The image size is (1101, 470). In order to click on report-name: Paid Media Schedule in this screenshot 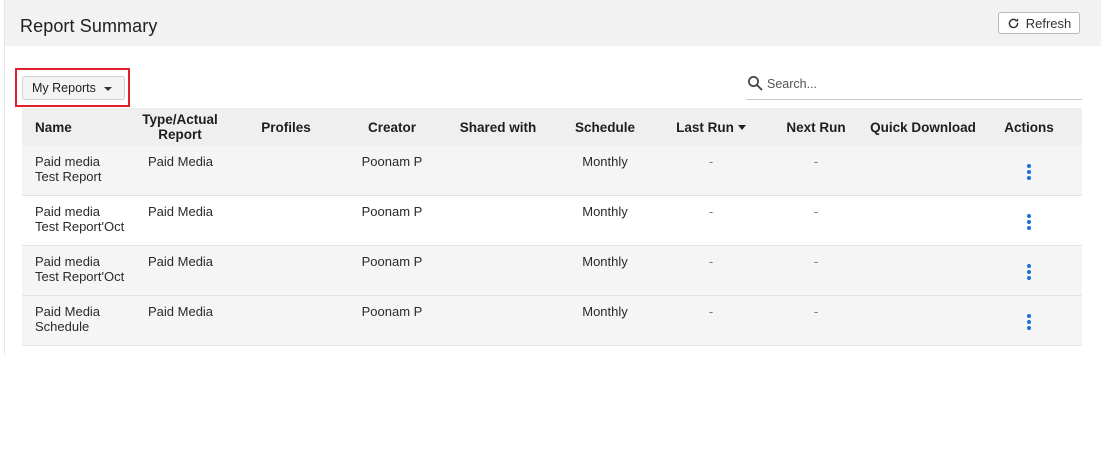, I will do `click(85, 319)`.